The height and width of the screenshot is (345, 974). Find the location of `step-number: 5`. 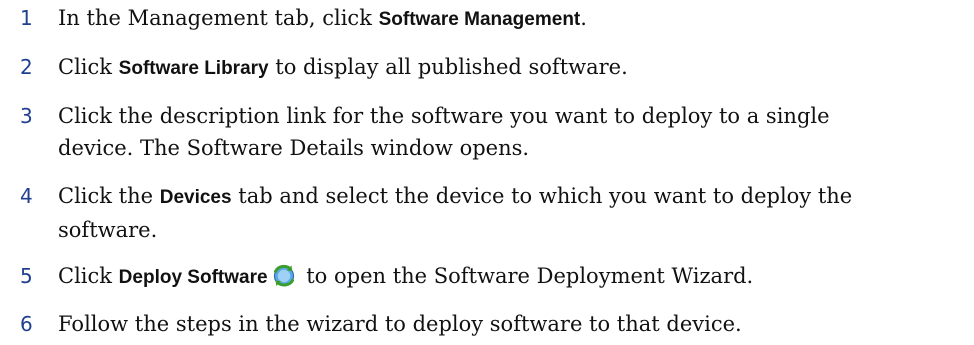

step-number: 5 is located at coordinates (26, 276).